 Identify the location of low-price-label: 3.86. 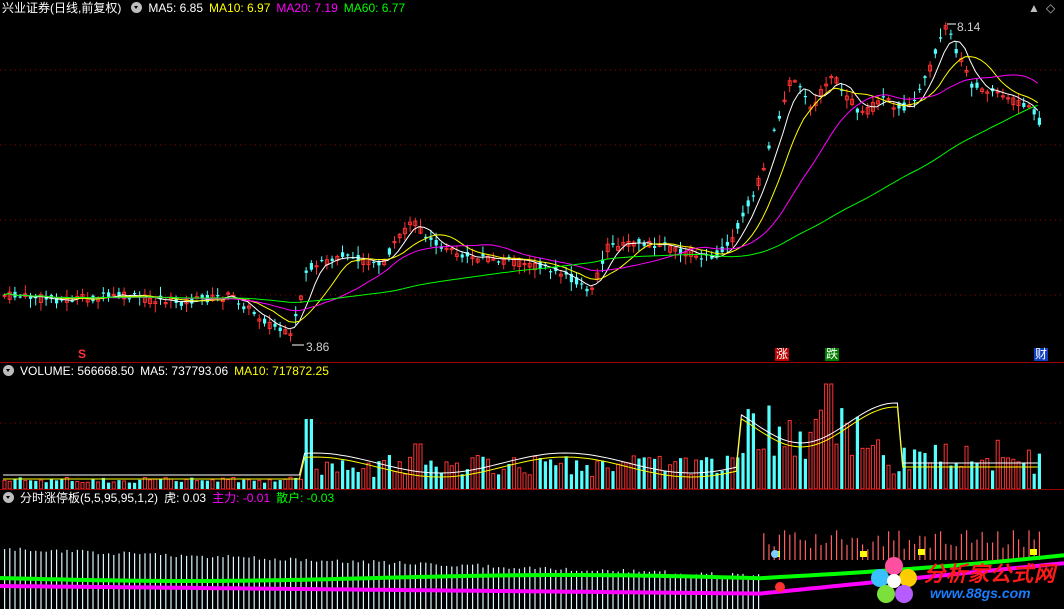
(318, 347).